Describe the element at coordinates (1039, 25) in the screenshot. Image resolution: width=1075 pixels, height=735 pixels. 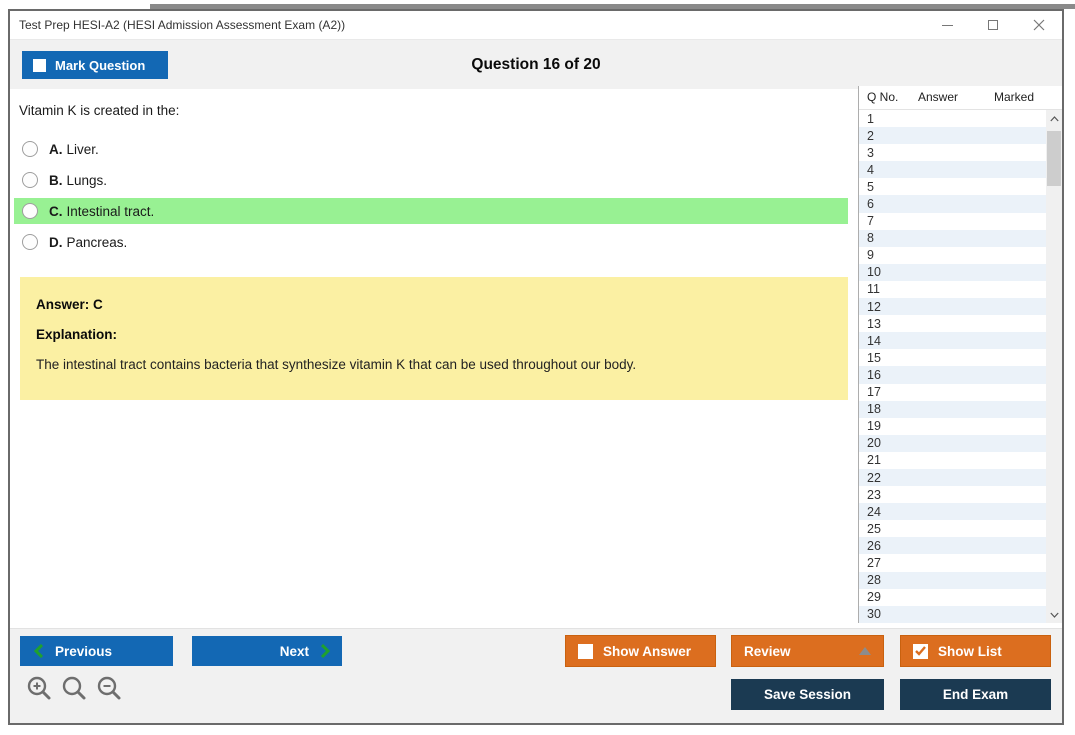
I see `close-button` at that location.